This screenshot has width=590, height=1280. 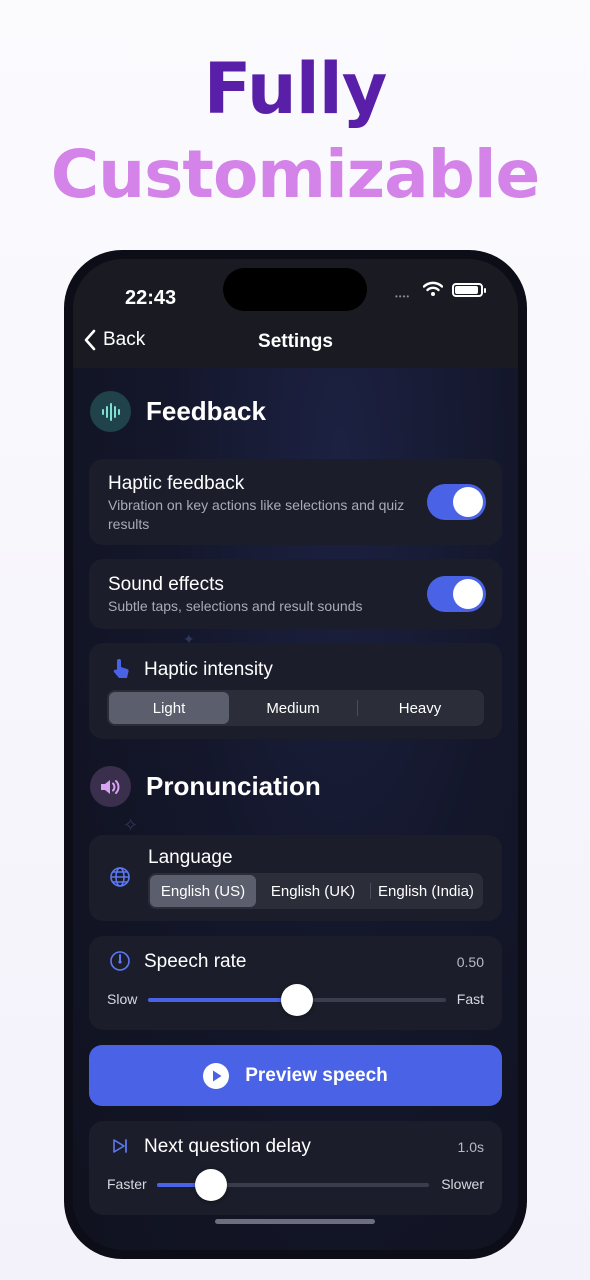 What do you see at coordinates (120, 961) in the screenshot?
I see `gauge-icon` at bounding box center [120, 961].